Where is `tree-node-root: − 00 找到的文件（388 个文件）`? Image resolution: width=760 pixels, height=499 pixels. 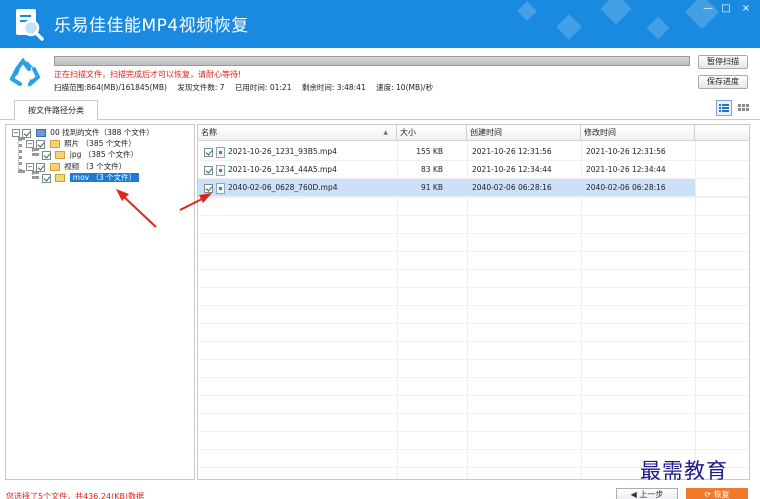 tree-node-root: − 00 找到的文件（388 个文件） is located at coordinates (83, 132).